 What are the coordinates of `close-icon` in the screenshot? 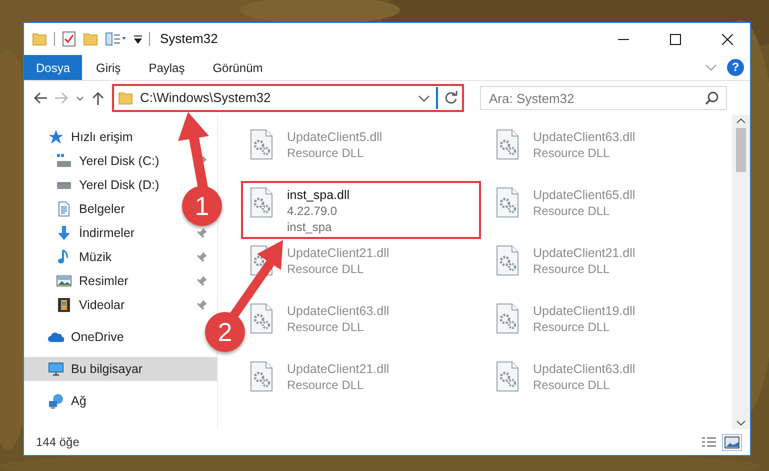 It's located at (727, 39).